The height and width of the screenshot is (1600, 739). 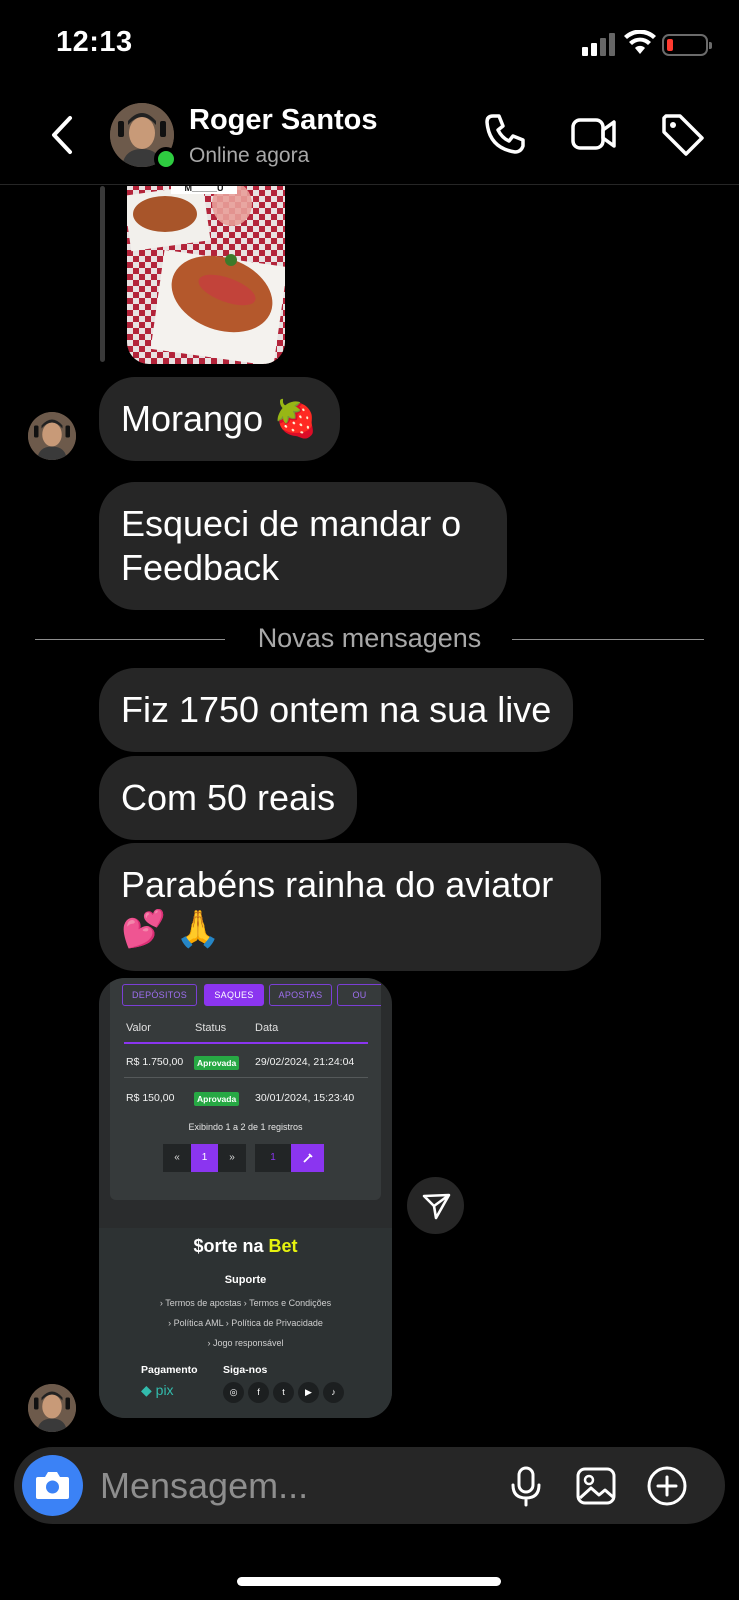 What do you see at coordinates (667, 1486) in the screenshot?
I see `add-icon` at bounding box center [667, 1486].